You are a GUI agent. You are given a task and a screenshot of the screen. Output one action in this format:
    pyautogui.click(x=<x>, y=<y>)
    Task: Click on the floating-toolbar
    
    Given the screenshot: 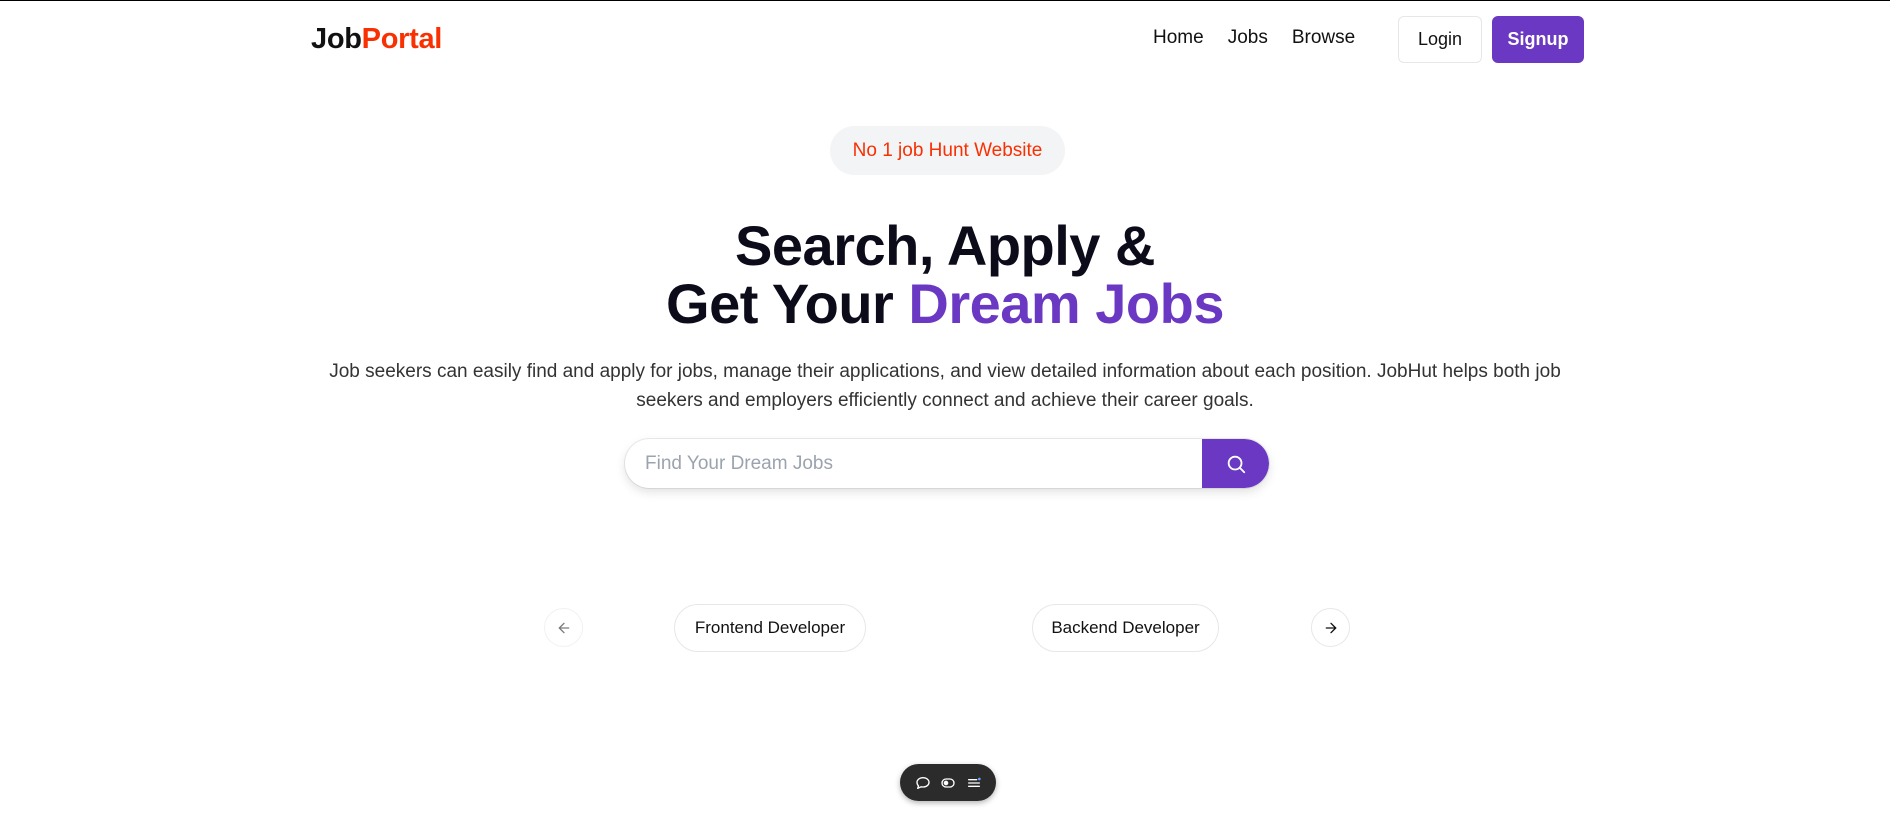 What is the action you would take?
    pyautogui.click(x=948, y=782)
    